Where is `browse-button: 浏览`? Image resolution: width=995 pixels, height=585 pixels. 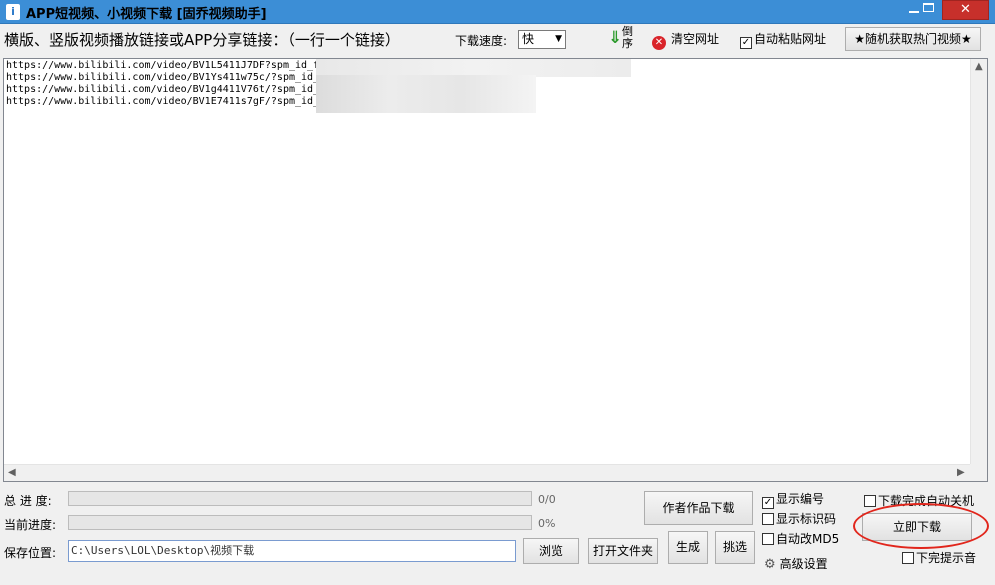 browse-button: 浏览 is located at coordinates (551, 551).